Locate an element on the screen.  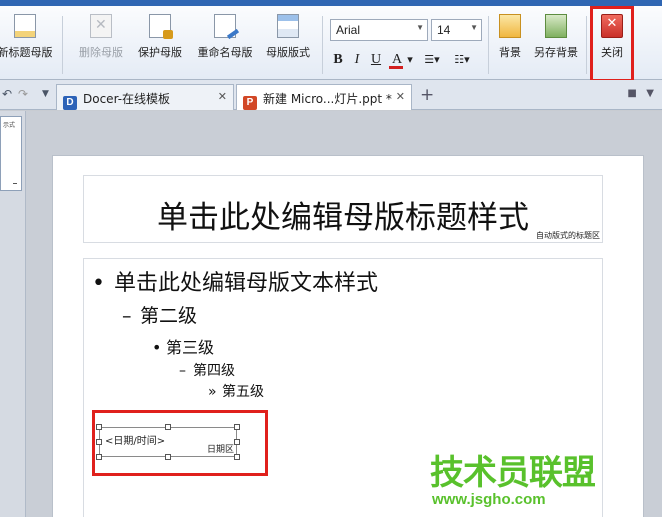
background-icon is located at coordinates (510, 26).